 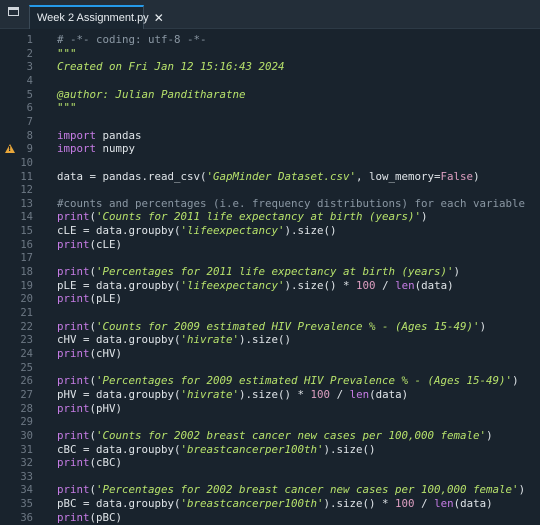 I want to click on line-number: 27, so click(x=26, y=394).